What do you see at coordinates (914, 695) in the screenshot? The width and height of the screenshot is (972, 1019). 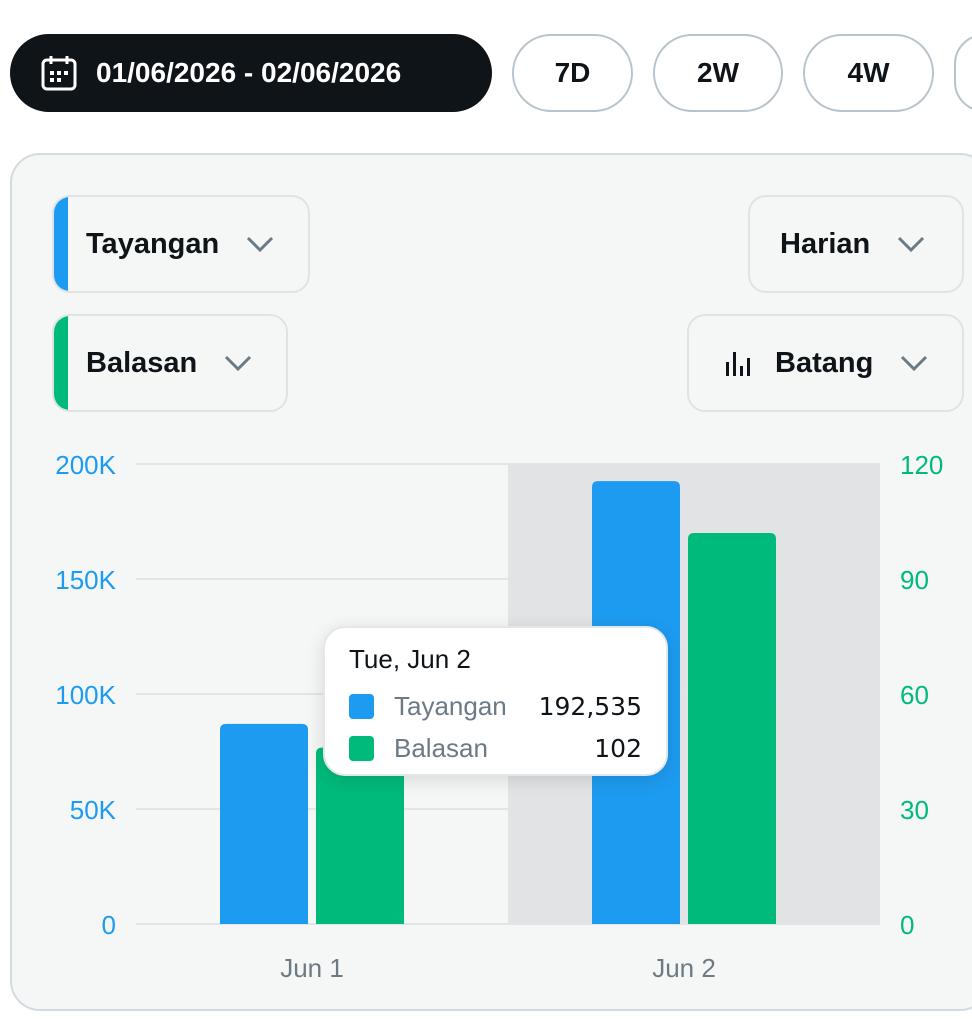 I see `y-right-tick-label: 60` at bounding box center [914, 695].